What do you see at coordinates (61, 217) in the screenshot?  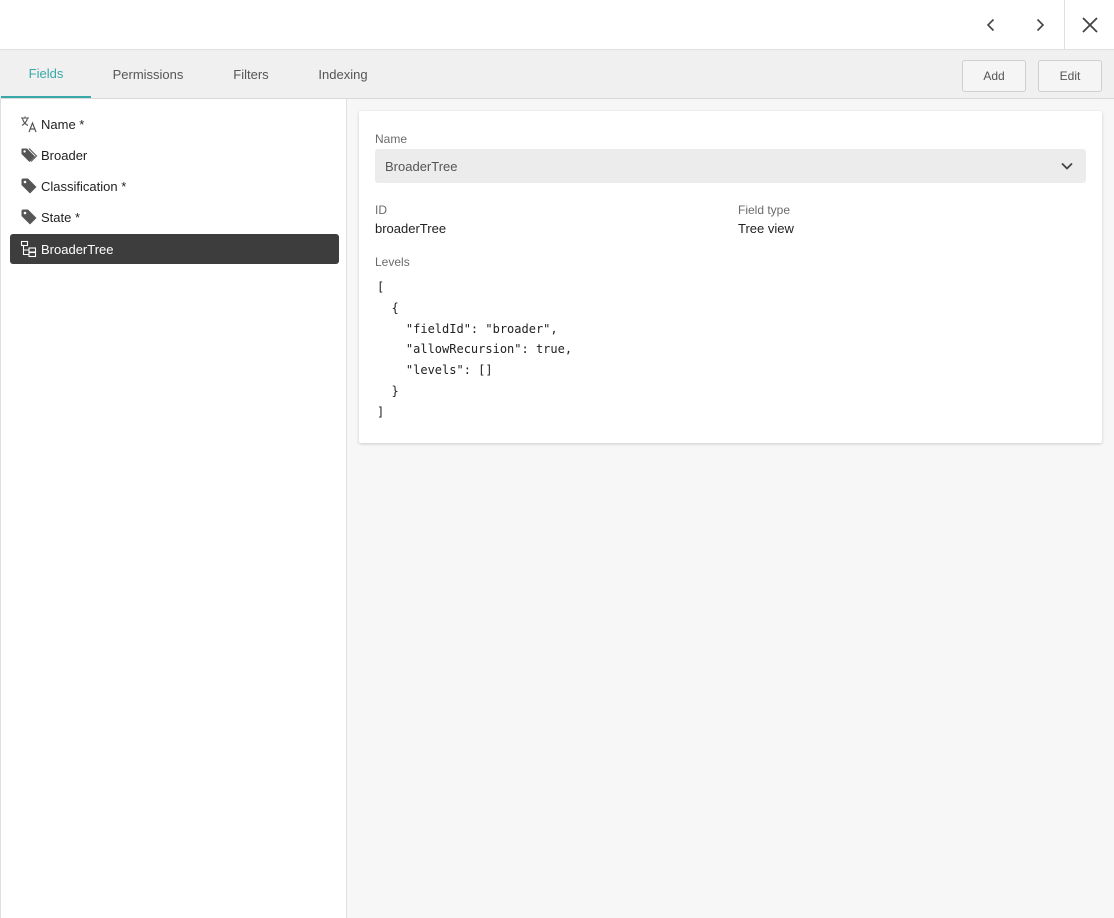 I see `field-item-label: State *` at bounding box center [61, 217].